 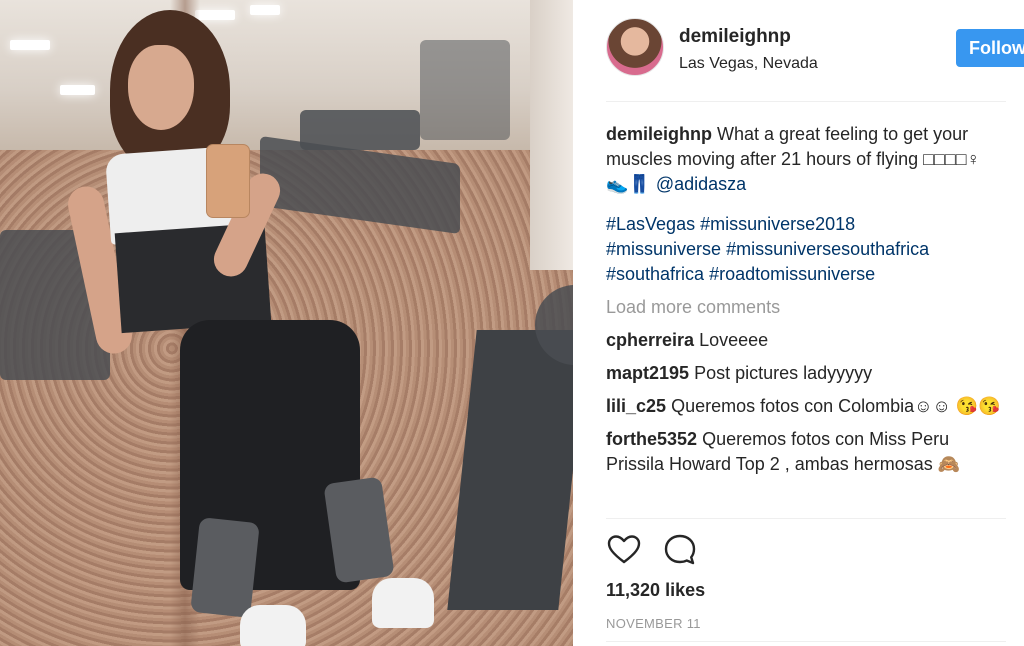 I want to click on comment-username: cpherreira, so click(x=650, y=340).